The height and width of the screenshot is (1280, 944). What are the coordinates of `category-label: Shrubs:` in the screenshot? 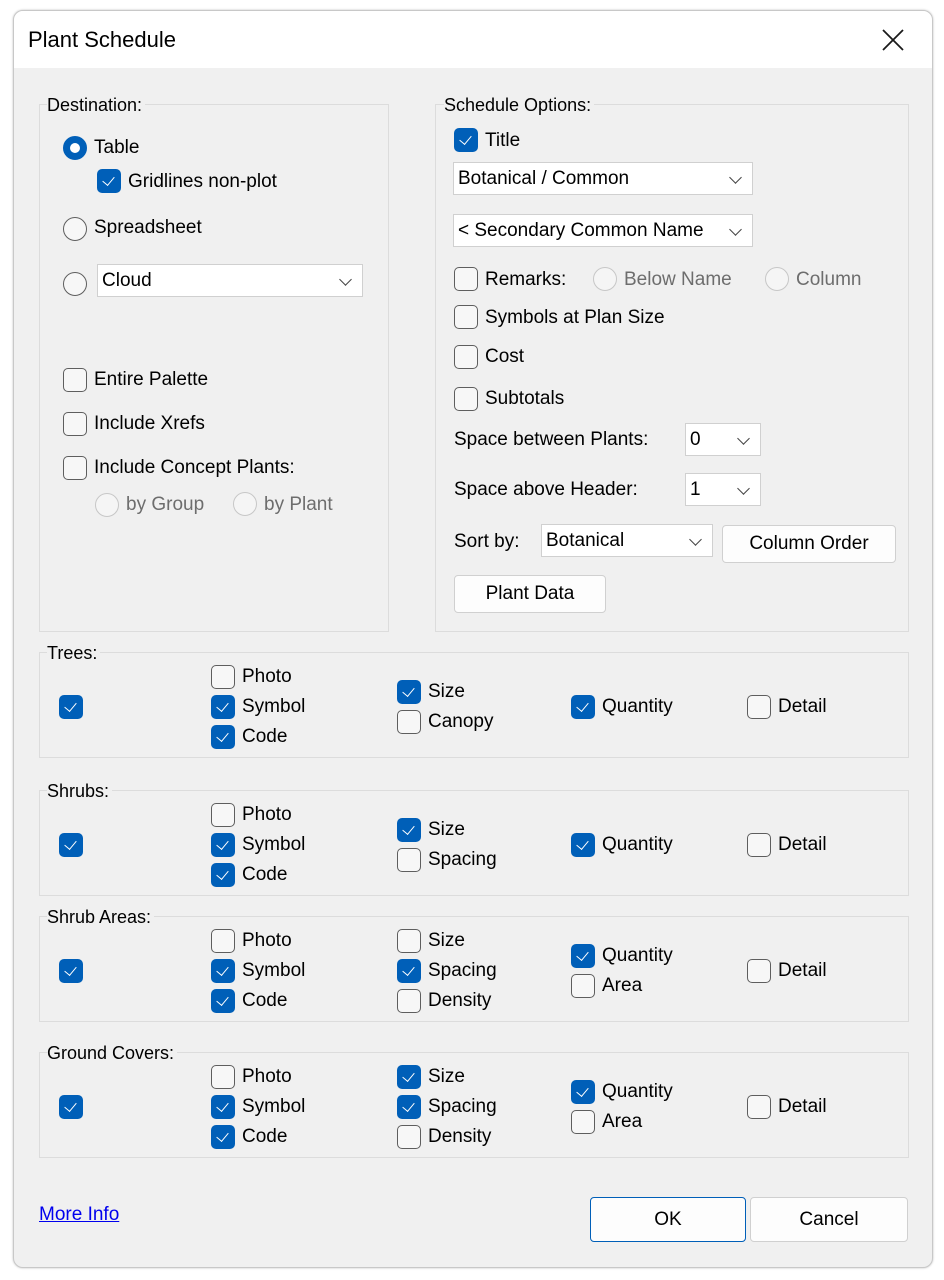 It's located at (80, 791).